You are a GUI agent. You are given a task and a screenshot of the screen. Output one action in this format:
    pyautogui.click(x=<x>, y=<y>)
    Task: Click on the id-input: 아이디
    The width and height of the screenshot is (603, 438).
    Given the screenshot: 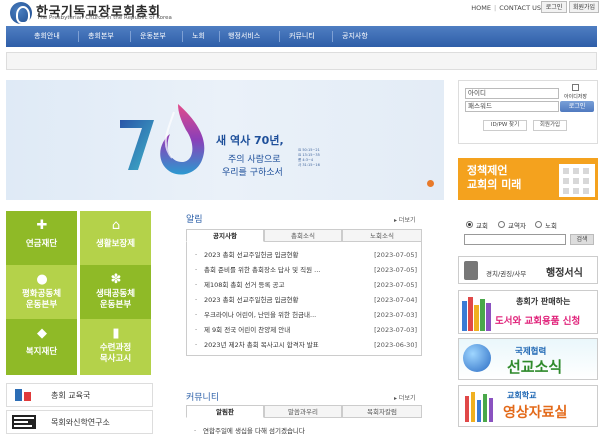 What is the action you would take?
    pyautogui.click(x=512, y=93)
    